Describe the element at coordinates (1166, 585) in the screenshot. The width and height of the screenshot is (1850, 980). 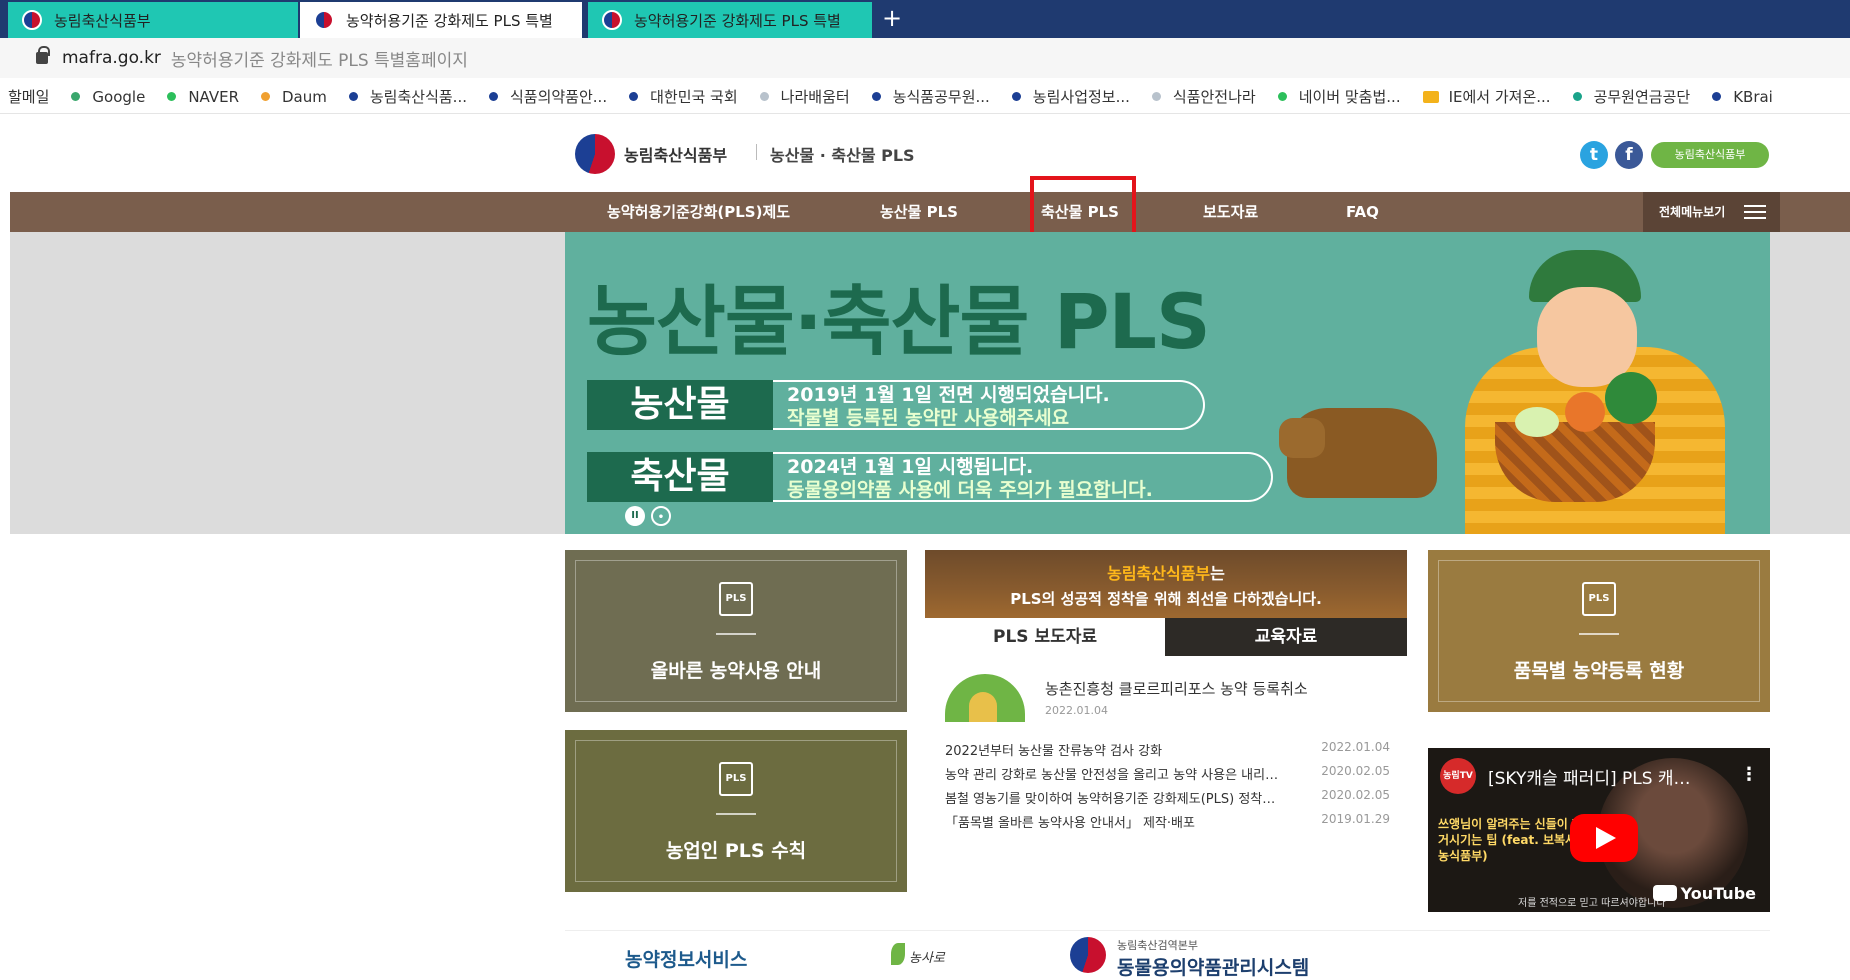
I see `news-banner: 농림축산식품부는 PLS의 성공적 정착을 위해 최선을 다하겠습니다.` at that location.